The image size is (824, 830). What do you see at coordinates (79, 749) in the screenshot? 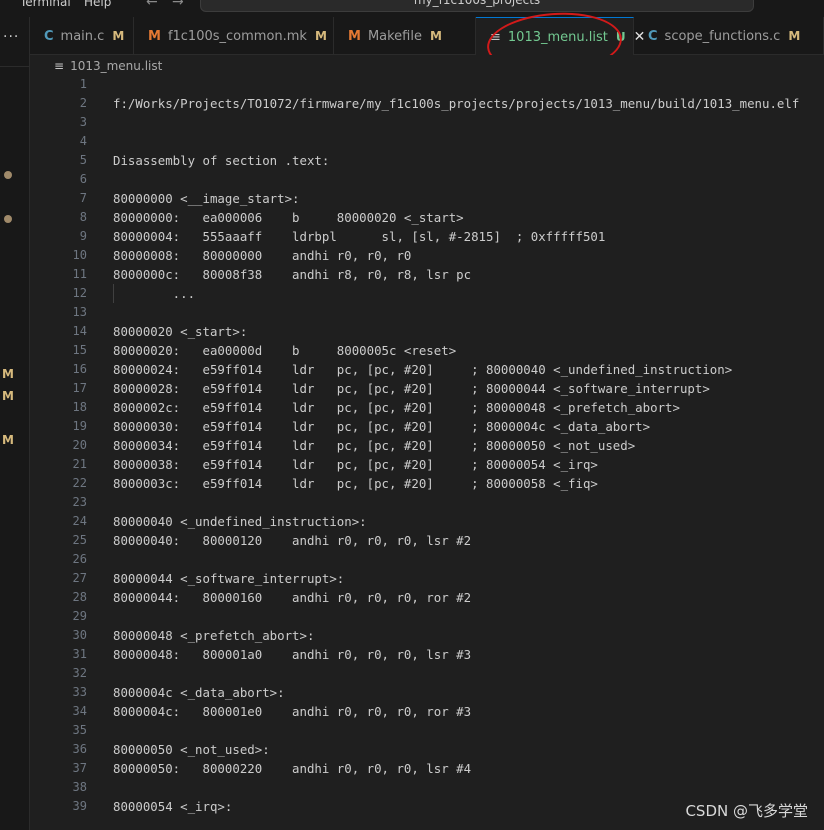
I see `line-number: 36` at bounding box center [79, 749].